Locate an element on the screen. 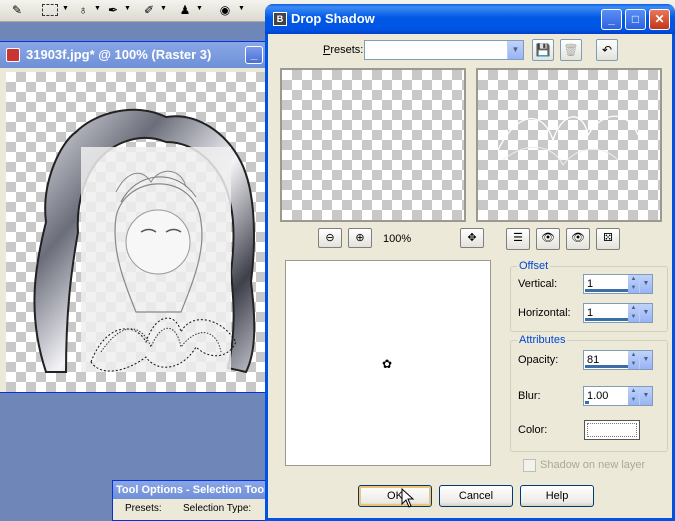 Image resolution: width=675 pixels, height=521 pixels. brush-icon: ✐ is located at coordinates (149, 10).